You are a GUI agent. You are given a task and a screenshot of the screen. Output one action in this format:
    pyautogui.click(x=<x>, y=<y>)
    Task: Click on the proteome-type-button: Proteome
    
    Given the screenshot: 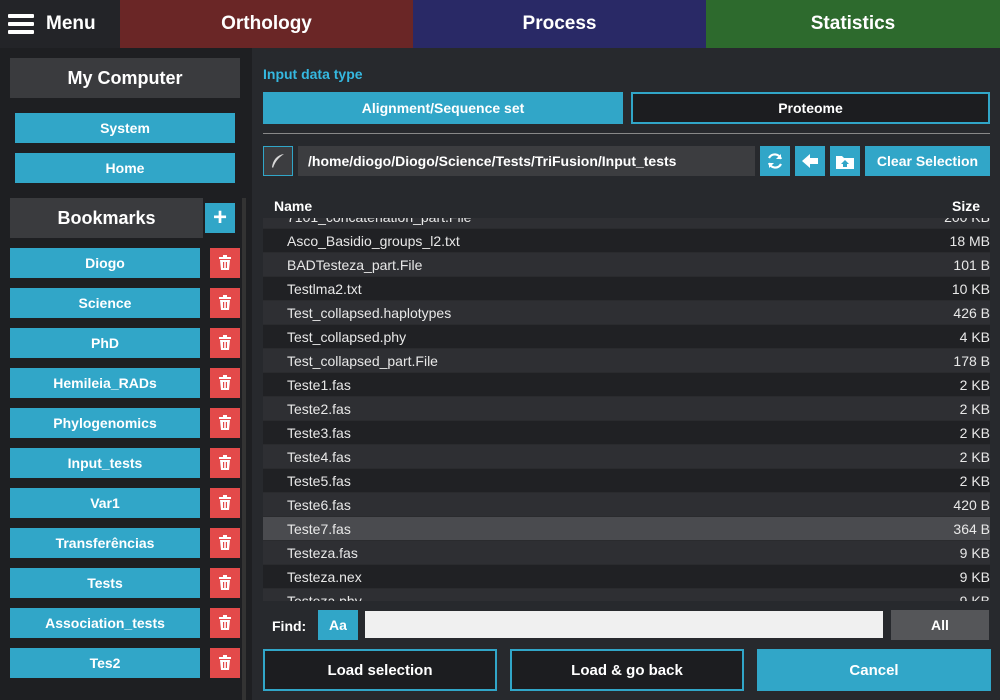 What is the action you would take?
    pyautogui.click(x=810, y=108)
    